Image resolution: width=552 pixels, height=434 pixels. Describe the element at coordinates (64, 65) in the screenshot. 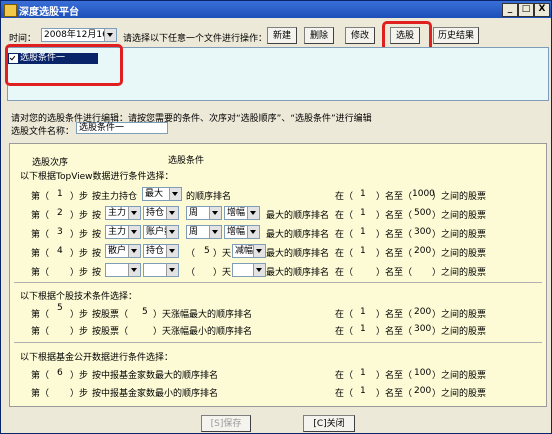

I see `highlight-file-item` at that location.